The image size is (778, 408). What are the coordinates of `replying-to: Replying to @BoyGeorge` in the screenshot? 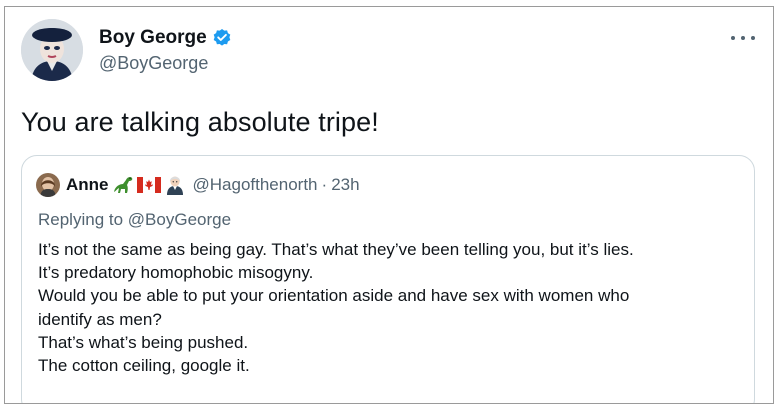 It's located at (134, 220).